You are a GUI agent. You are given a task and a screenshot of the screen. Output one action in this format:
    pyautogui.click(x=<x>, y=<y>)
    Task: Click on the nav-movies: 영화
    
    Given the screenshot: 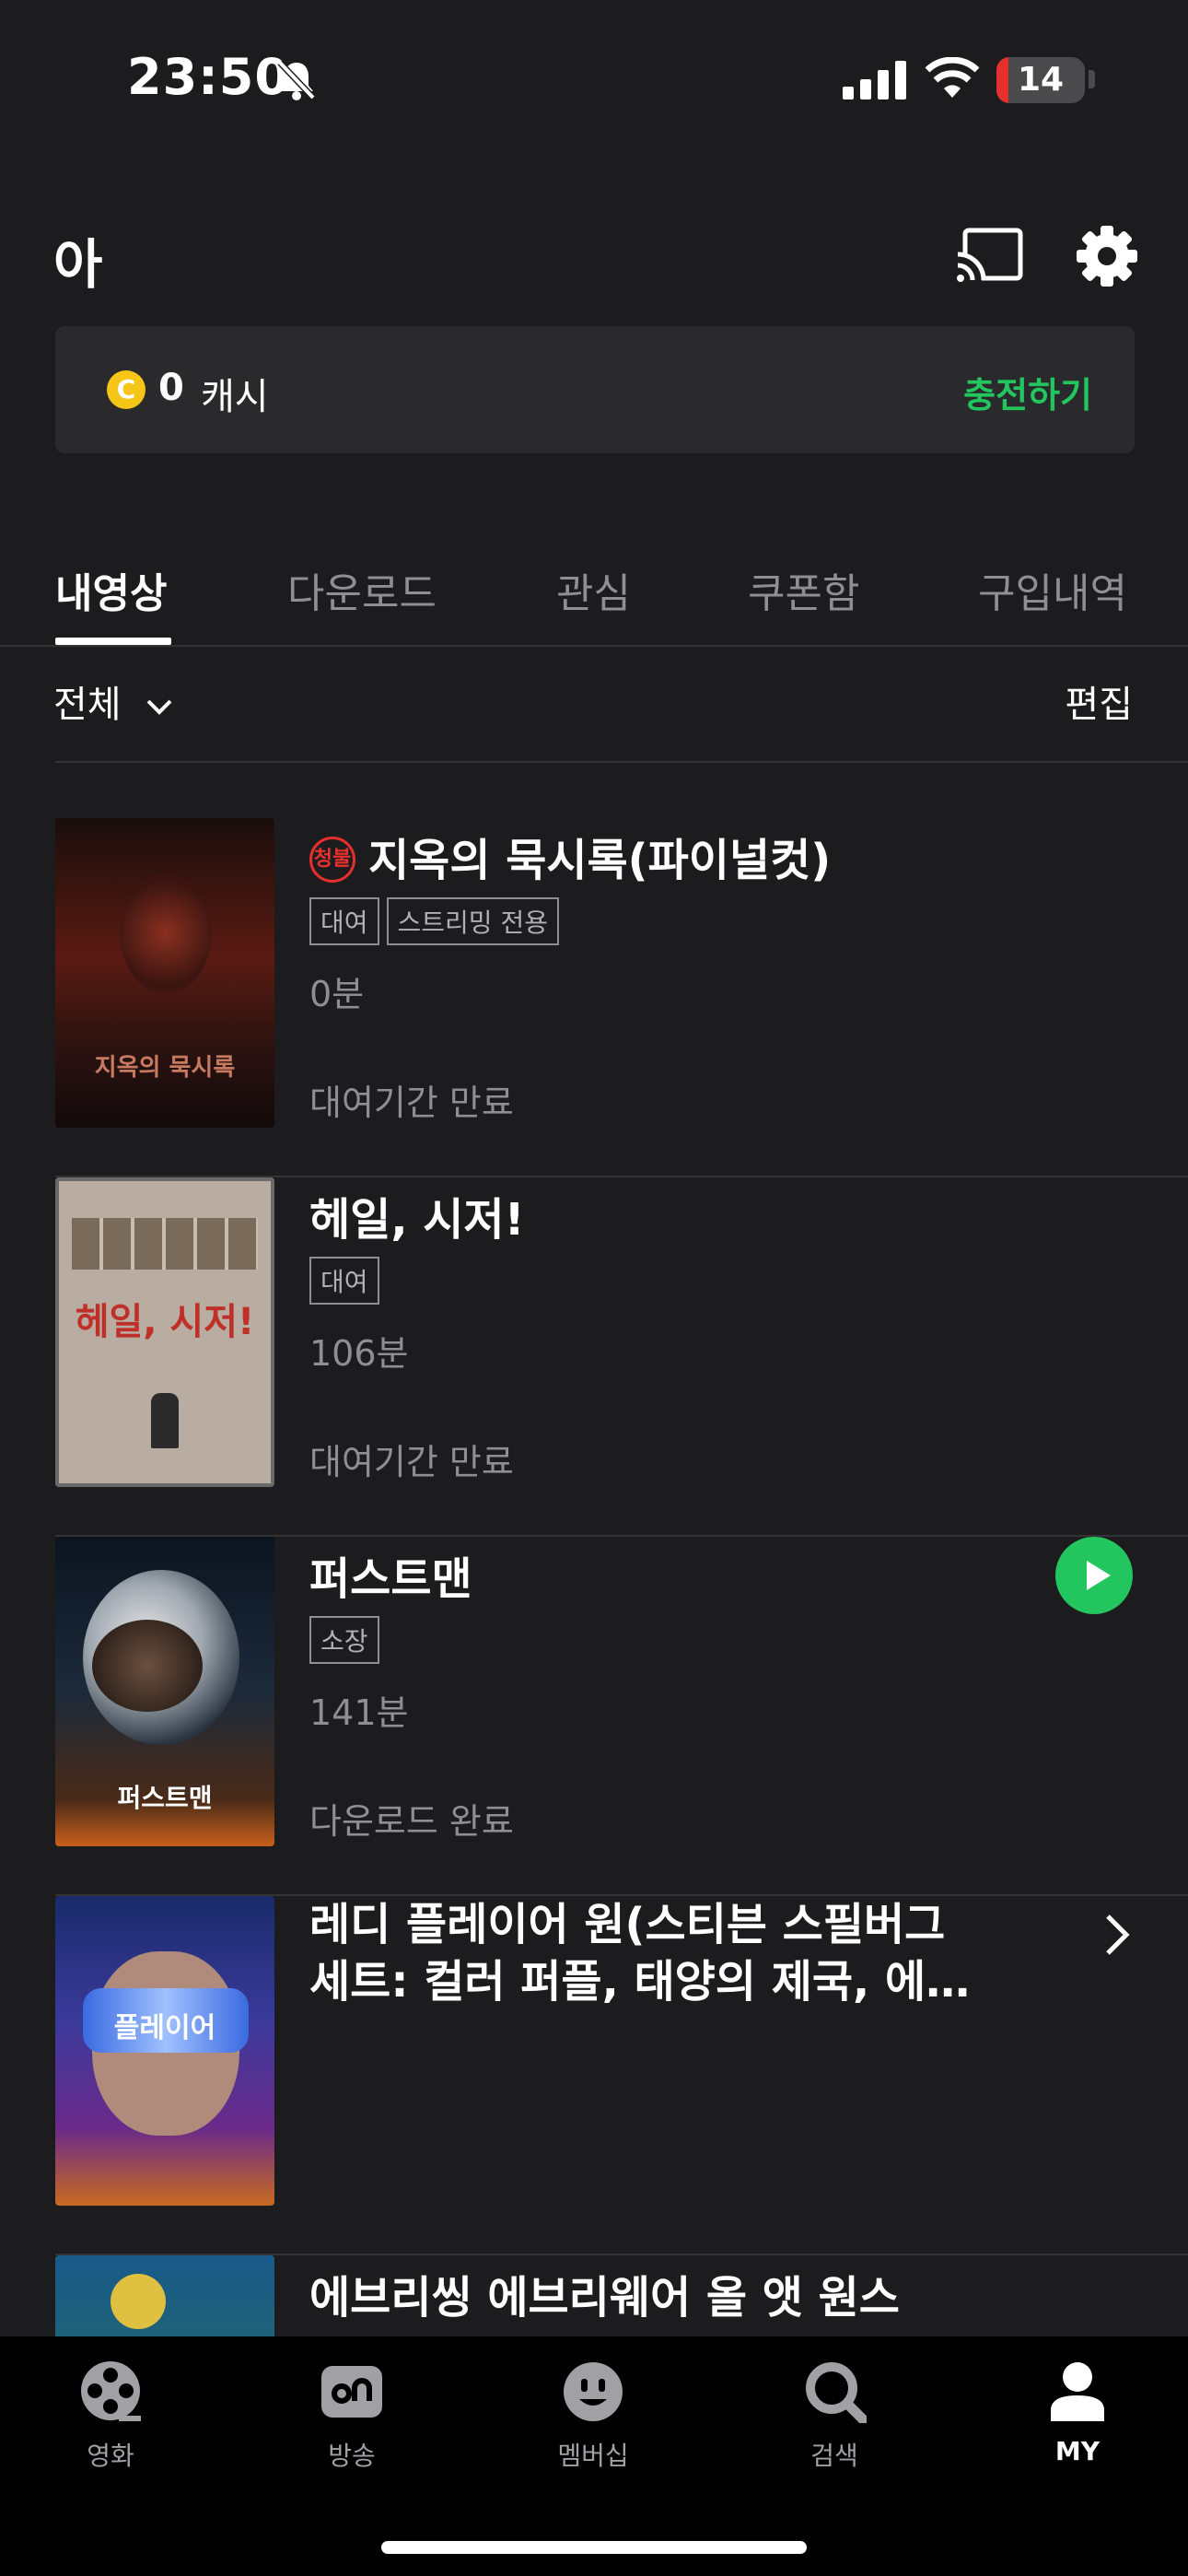 What is the action you would take?
    pyautogui.click(x=111, y=2416)
    